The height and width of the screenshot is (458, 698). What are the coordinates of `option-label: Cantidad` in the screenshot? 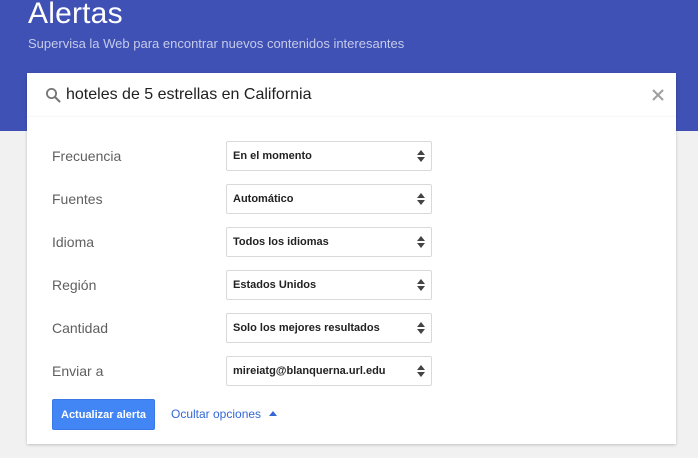 It's located at (80, 328).